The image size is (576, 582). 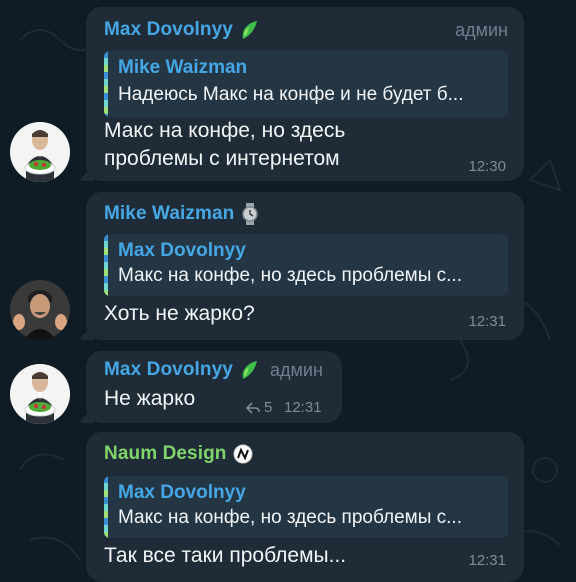 I want to click on naum-logo-icon, so click(x=243, y=454).